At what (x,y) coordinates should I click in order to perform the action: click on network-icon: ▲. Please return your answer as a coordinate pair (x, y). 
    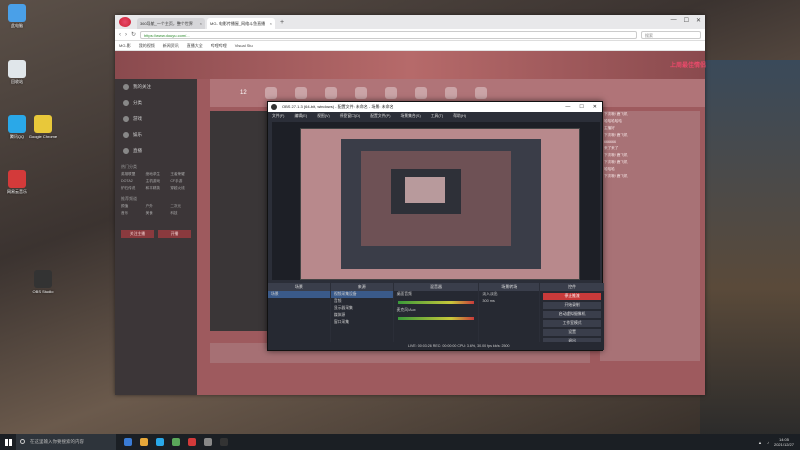
    Looking at the image, I should click on (760, 442).